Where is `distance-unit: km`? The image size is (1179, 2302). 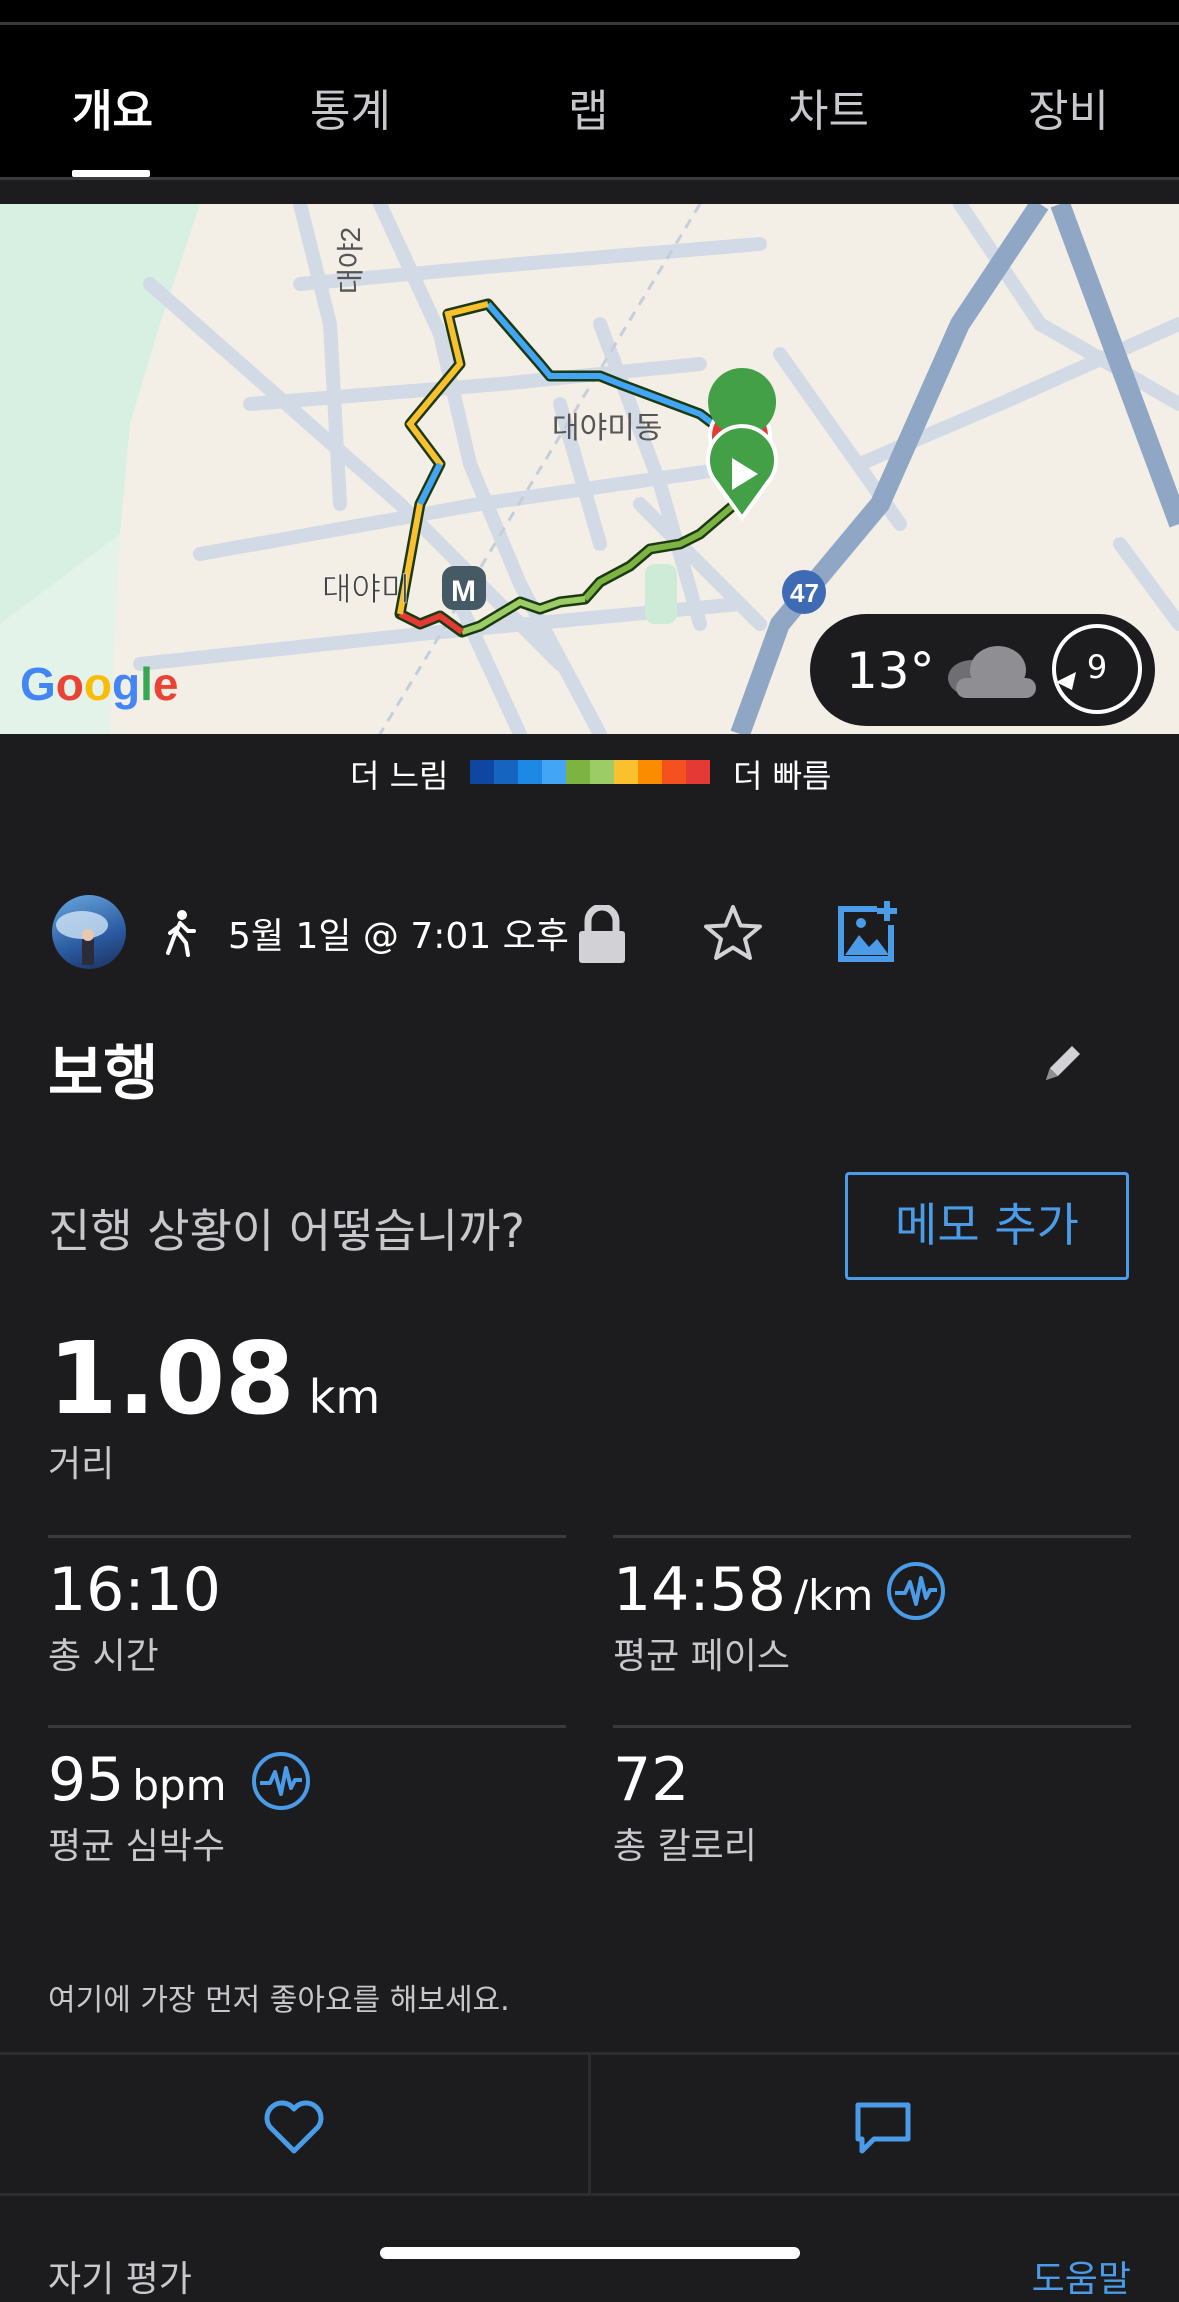
distance-unit: km is located at coordinates (344, 1397).